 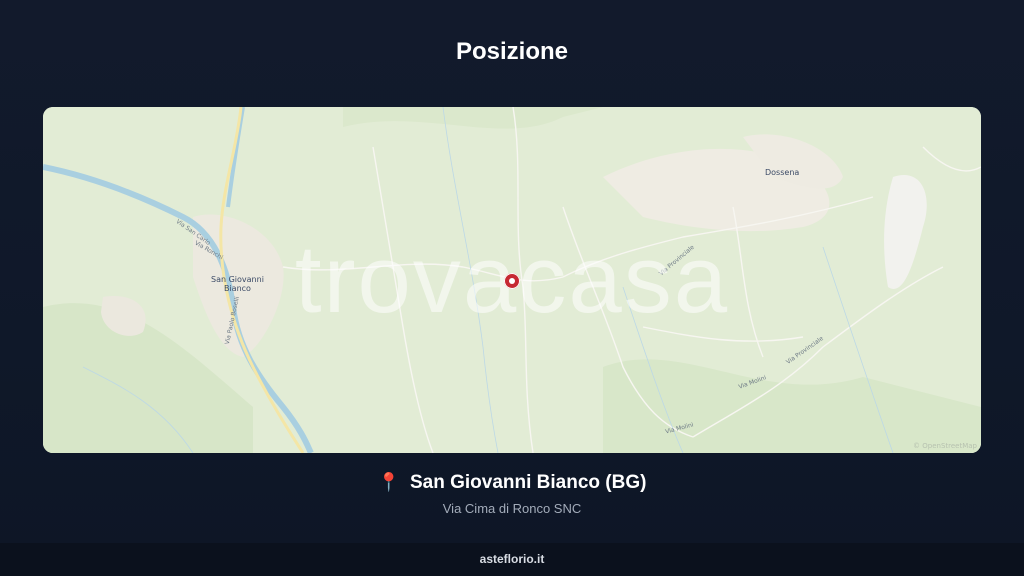 What do you see at coordinates (512, 51) in the screenshot?
I see `page-title: Posizione` at bounding box center [512, 51].